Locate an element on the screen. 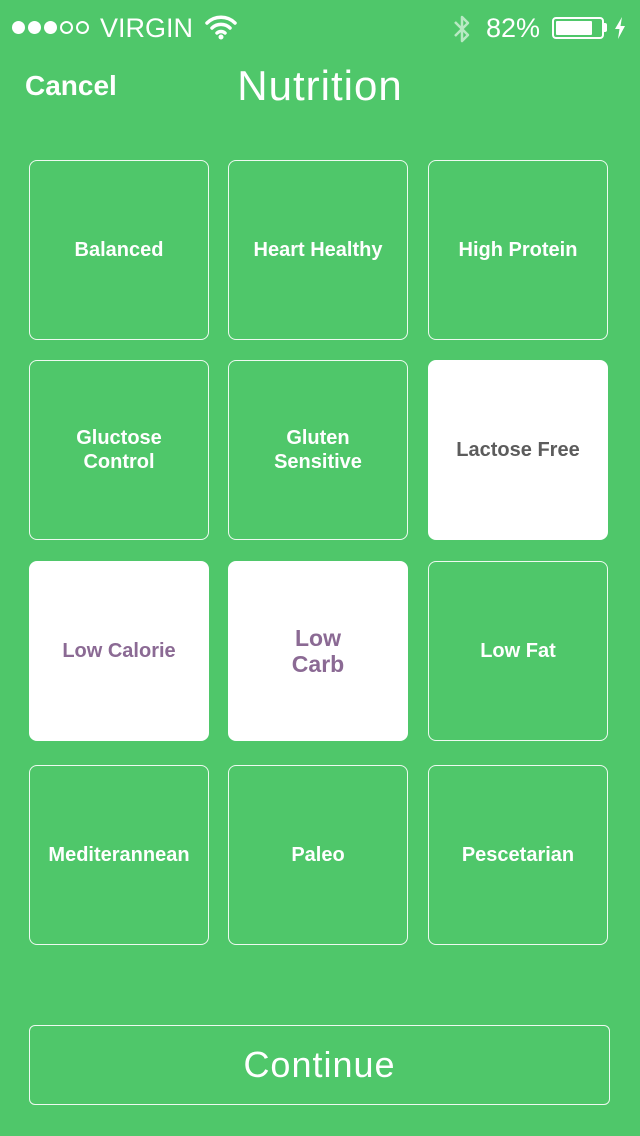  option-label: Lactose Free is located at coordinates (518, 450).